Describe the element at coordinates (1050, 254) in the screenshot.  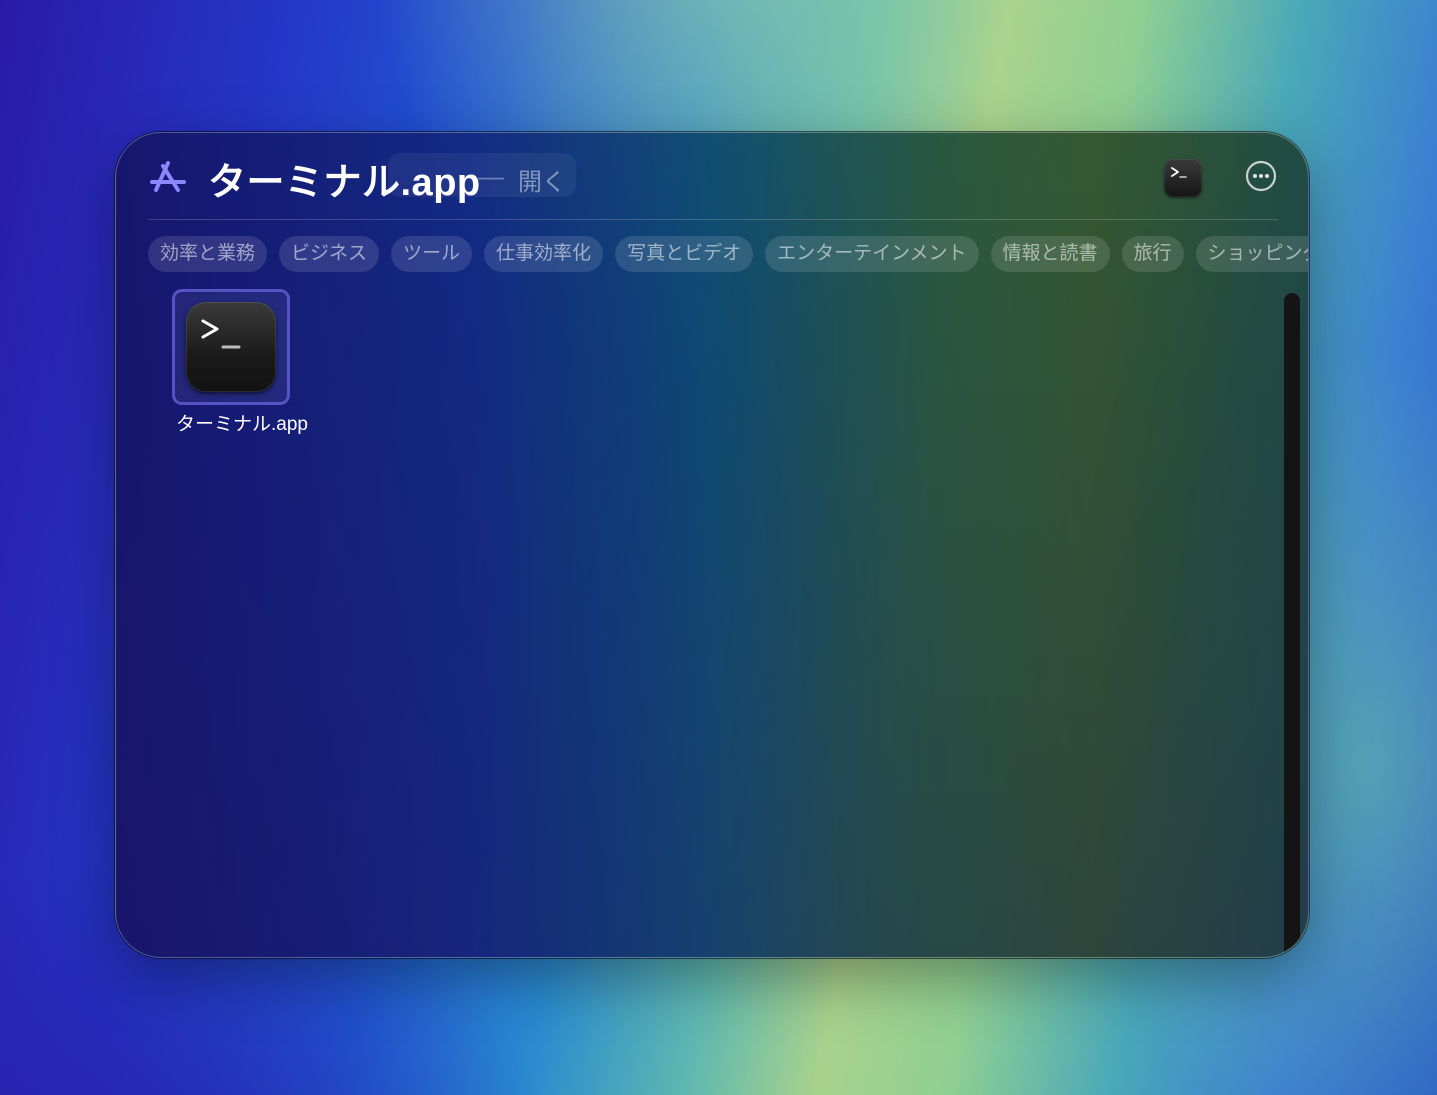
I see `category-chip-information-reading: 情報と読書` at that location.